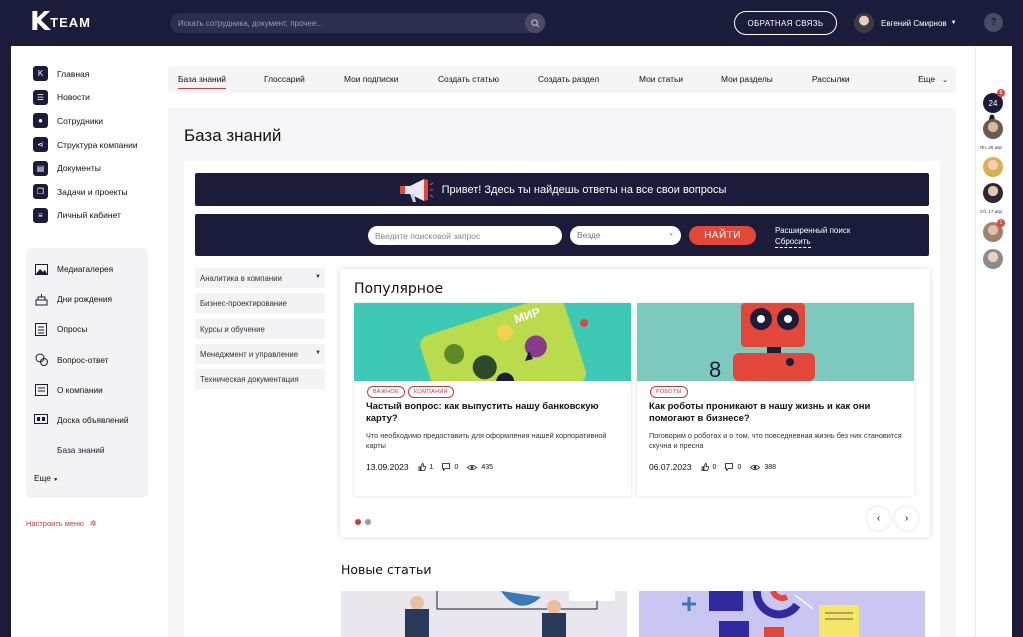 The height and width of the screenshot is (637, 1023). I want to click on sidebar-item-employees: ● Сотрудники, so click(85, 121).